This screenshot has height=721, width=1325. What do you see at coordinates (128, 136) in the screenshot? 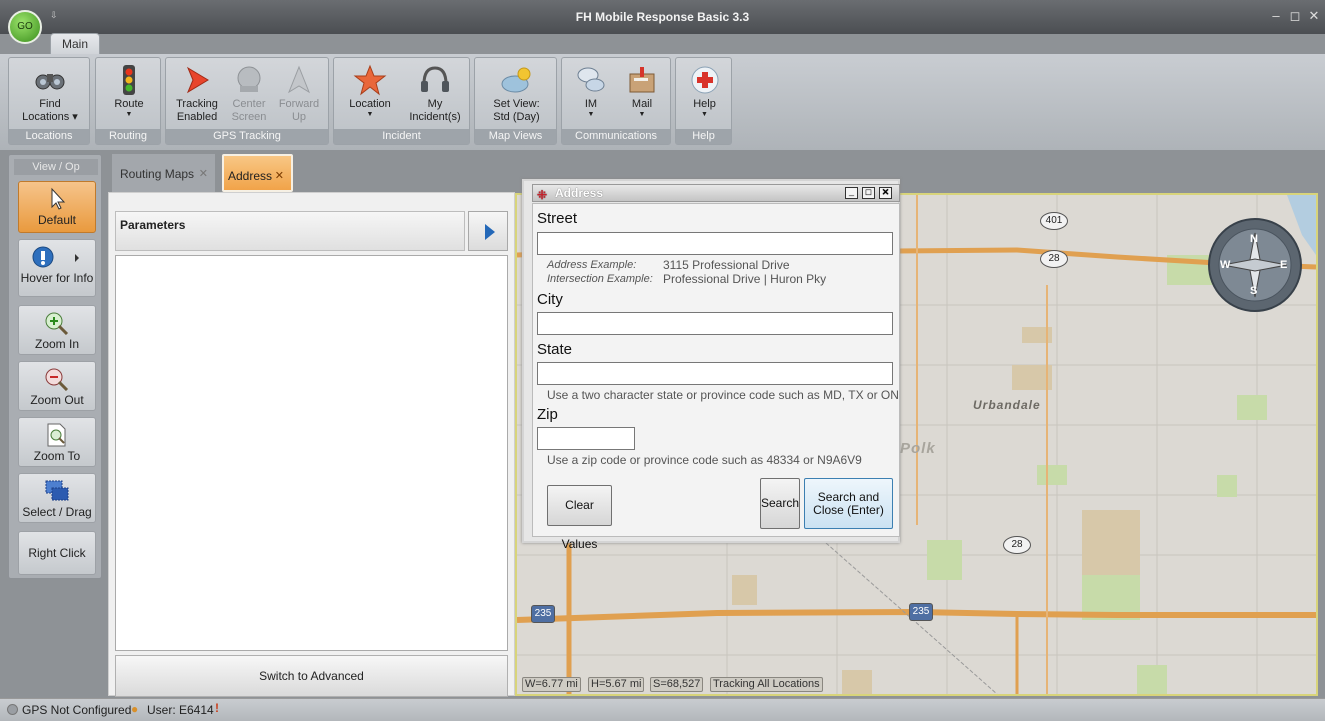
I see `group-label: Routing` at bounding box center [128, 136].